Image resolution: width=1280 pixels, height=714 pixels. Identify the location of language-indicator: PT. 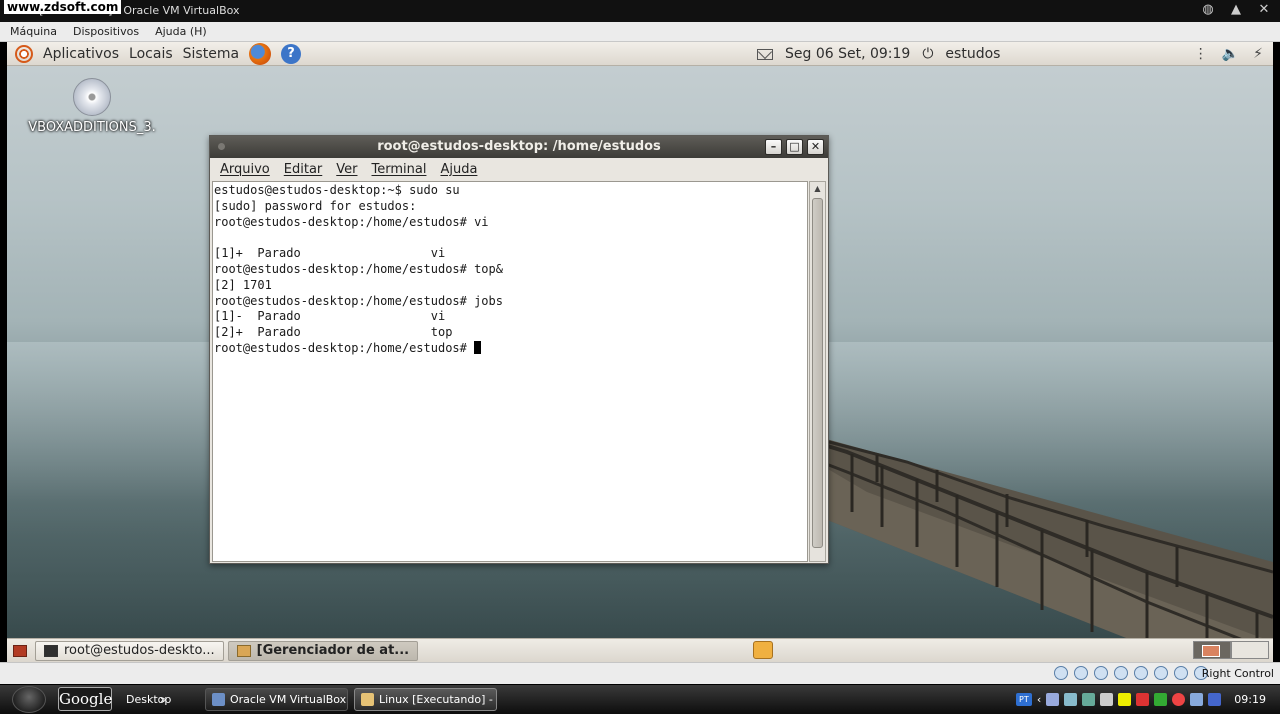
(1023, 699).